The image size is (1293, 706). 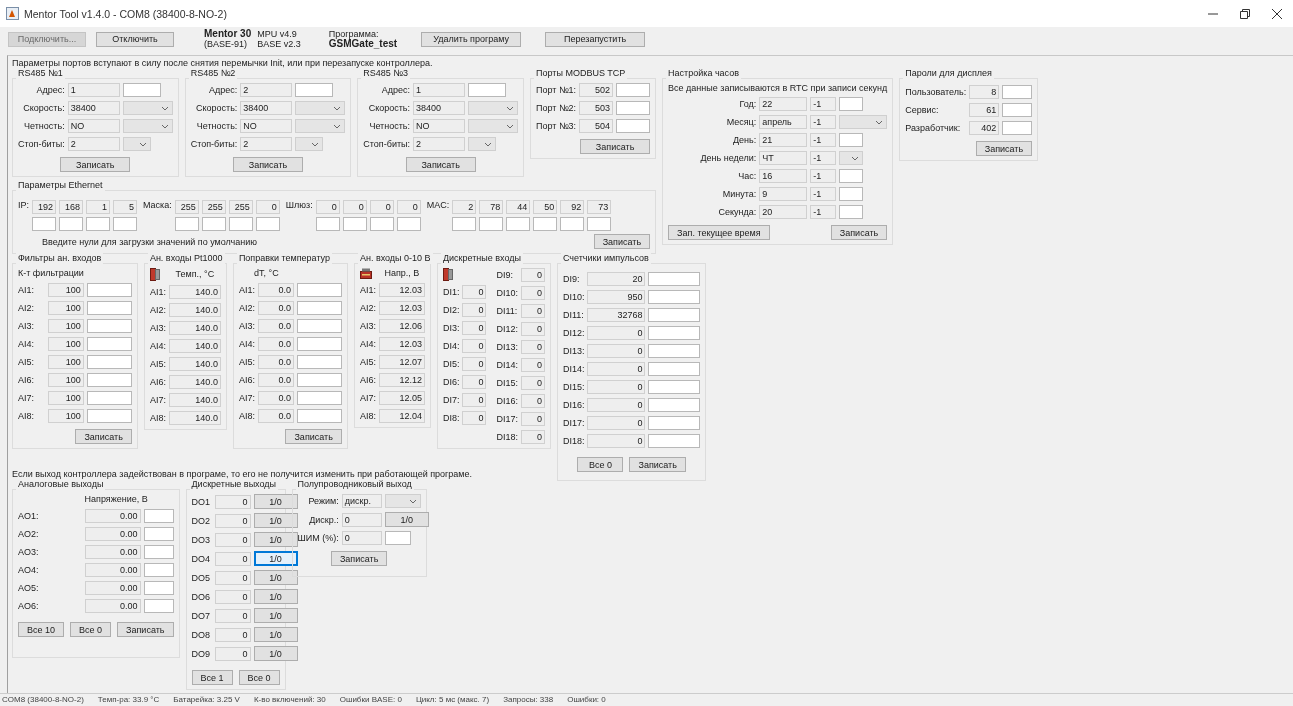 What do you see at coordinates (719, 232) in the screenshot?
I see `set-time-button: Зап. текущее время` at bounding box center [719, 232].